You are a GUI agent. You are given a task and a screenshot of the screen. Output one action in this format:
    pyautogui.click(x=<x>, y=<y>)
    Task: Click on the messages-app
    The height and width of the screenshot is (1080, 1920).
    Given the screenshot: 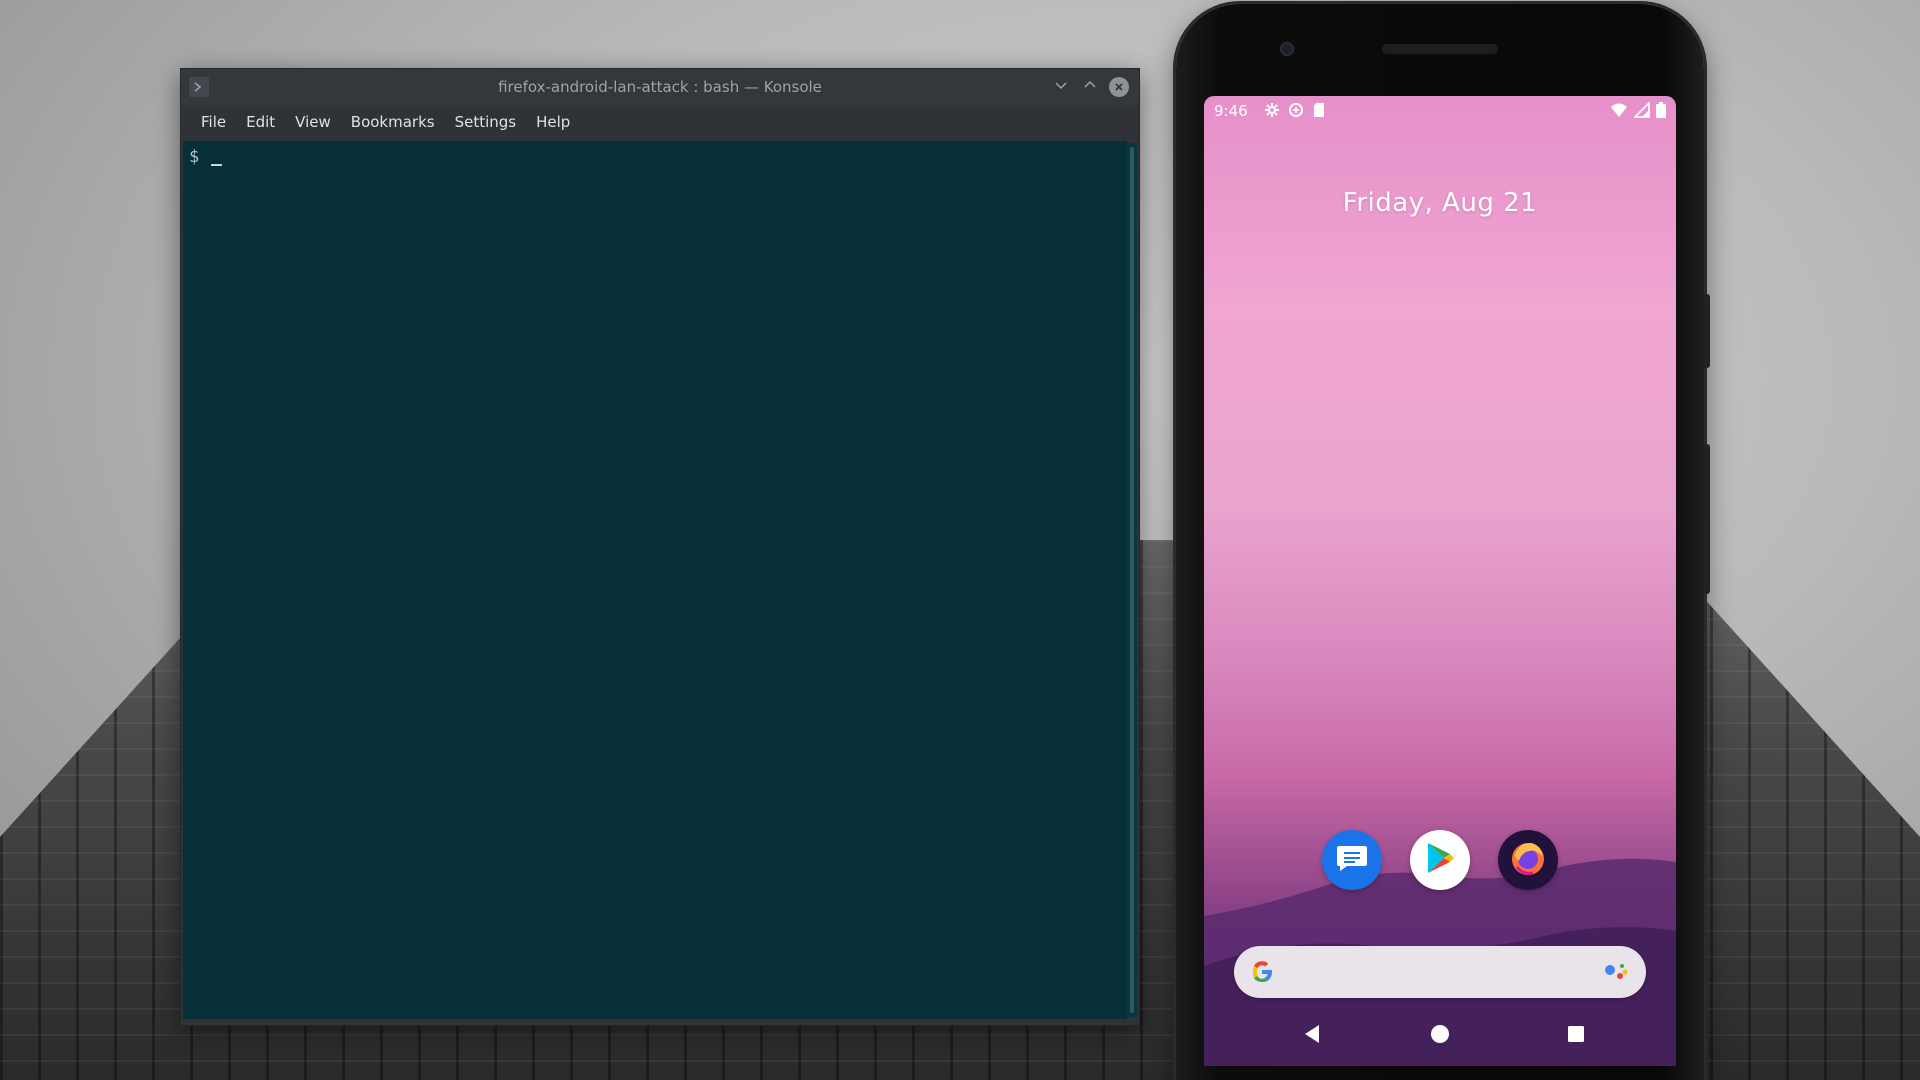 What is the action you would take?
    pyautogui.click(x=1352, y=860)
    